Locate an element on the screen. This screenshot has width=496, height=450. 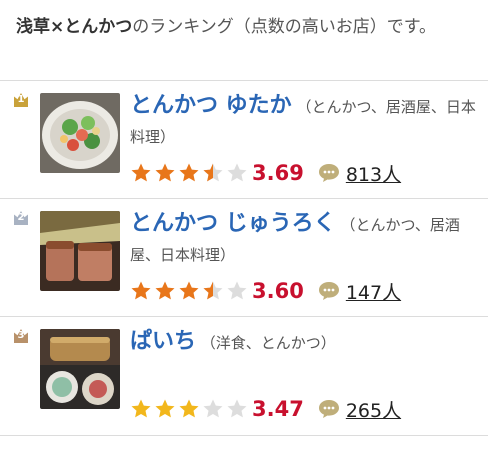
rating-score: 3.69 is located at coordinates (278, 173).